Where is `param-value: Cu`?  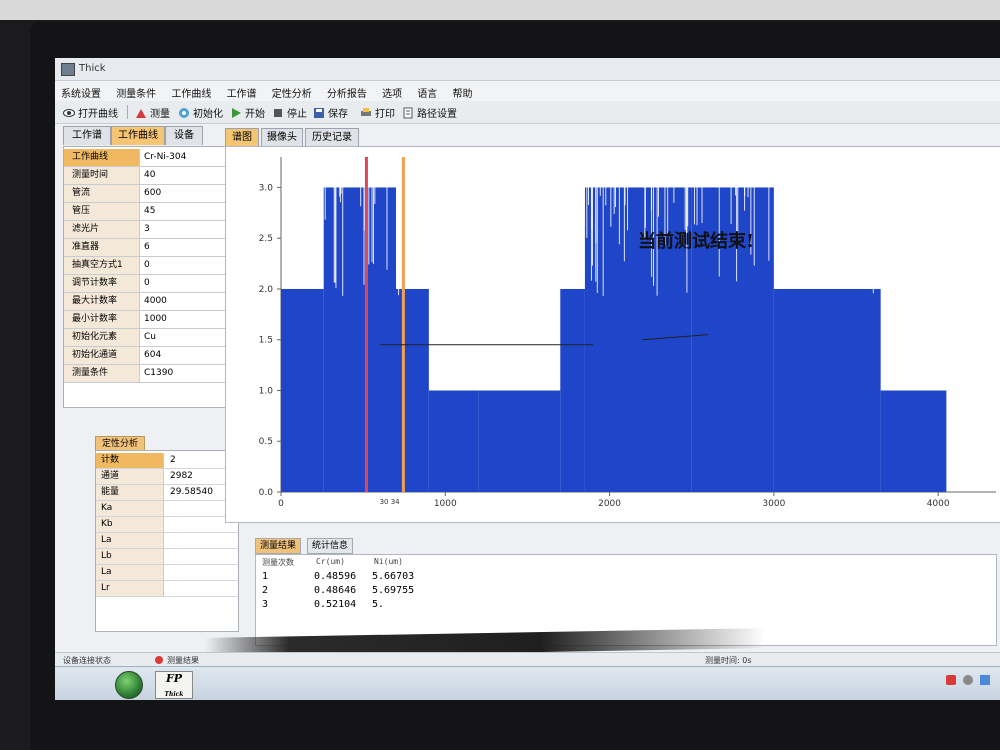 param-value: Cu is located at coordinates (150, 337).